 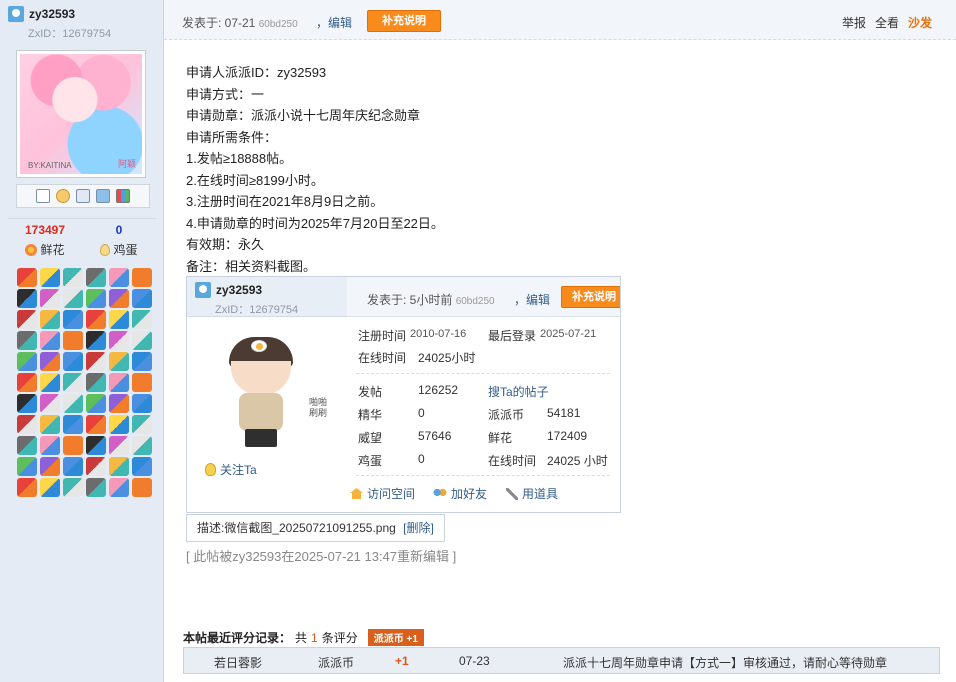 I want to click on sofa-floor-label: 沙发, so click(x=920, y=22).